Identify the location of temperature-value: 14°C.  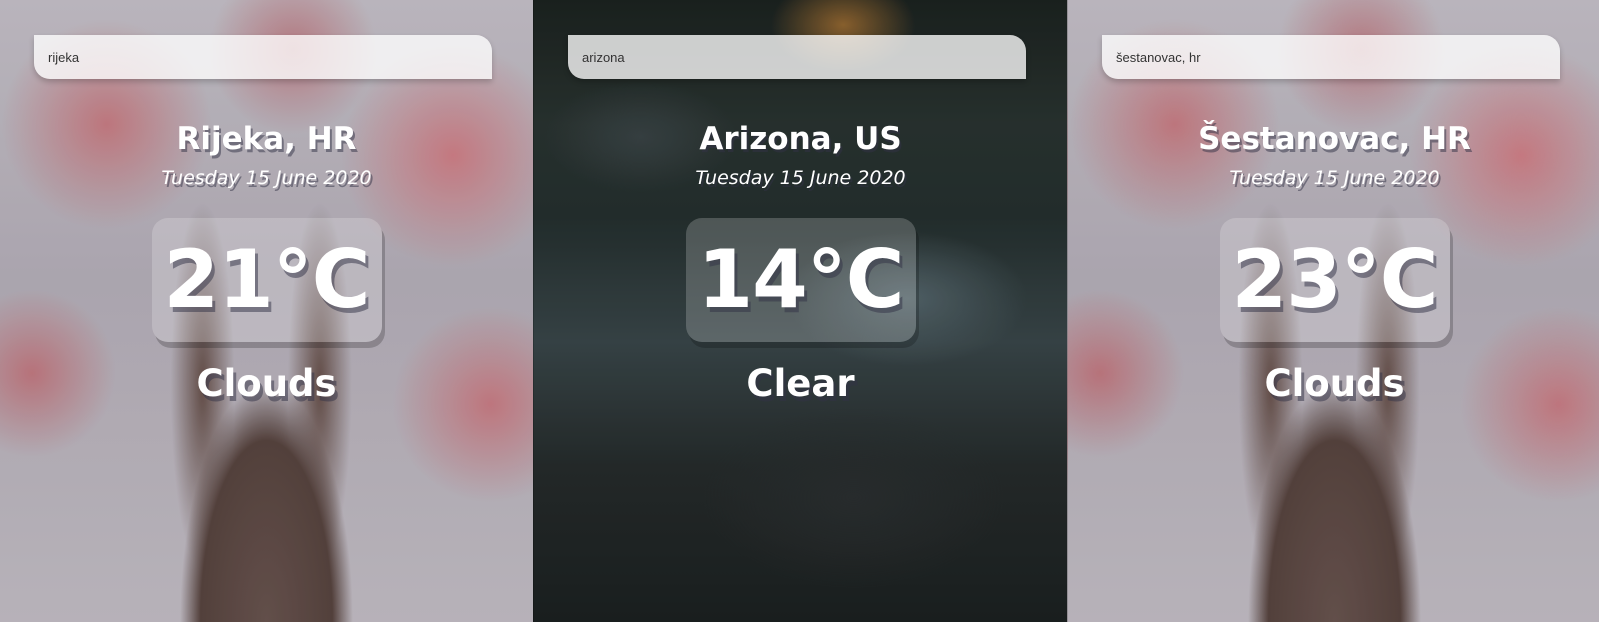
(800, 279).